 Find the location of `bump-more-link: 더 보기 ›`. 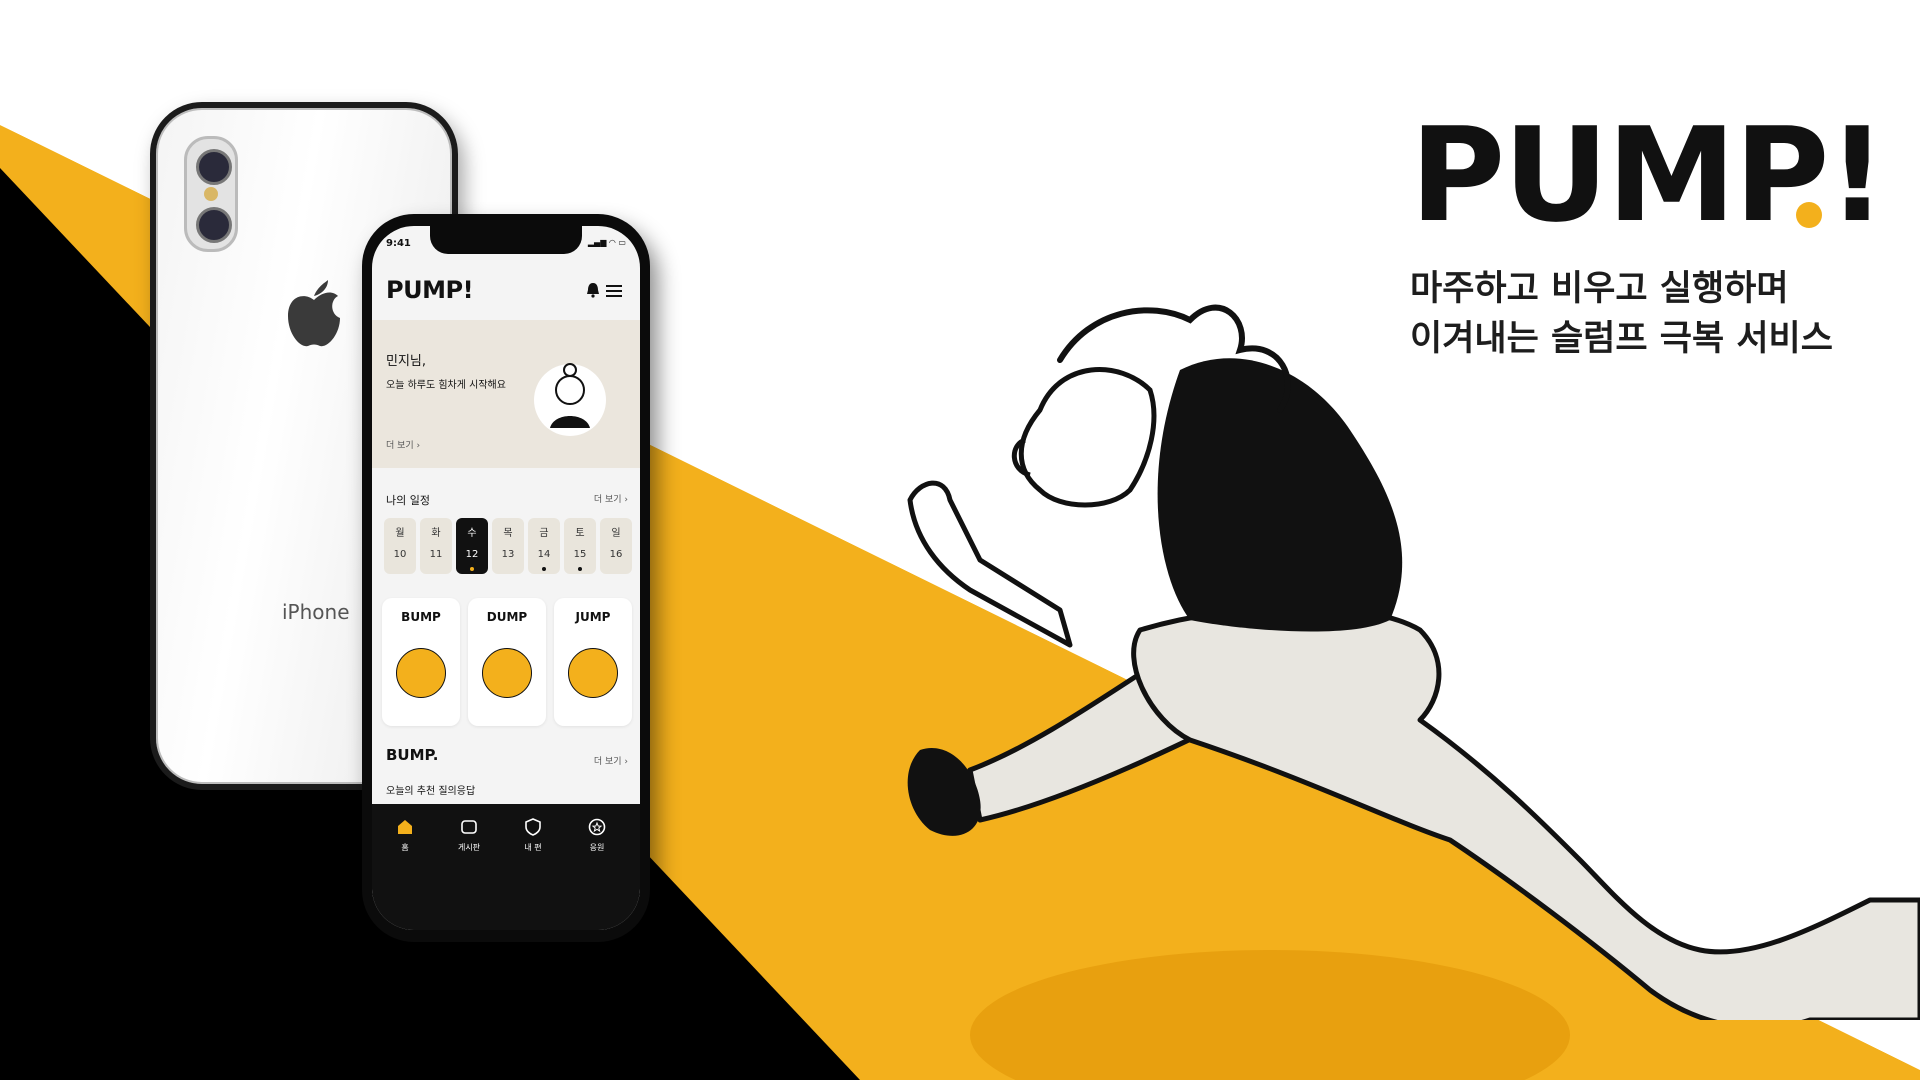

bump-more-link: 더 보기 › is located at coordinates (611, 760).